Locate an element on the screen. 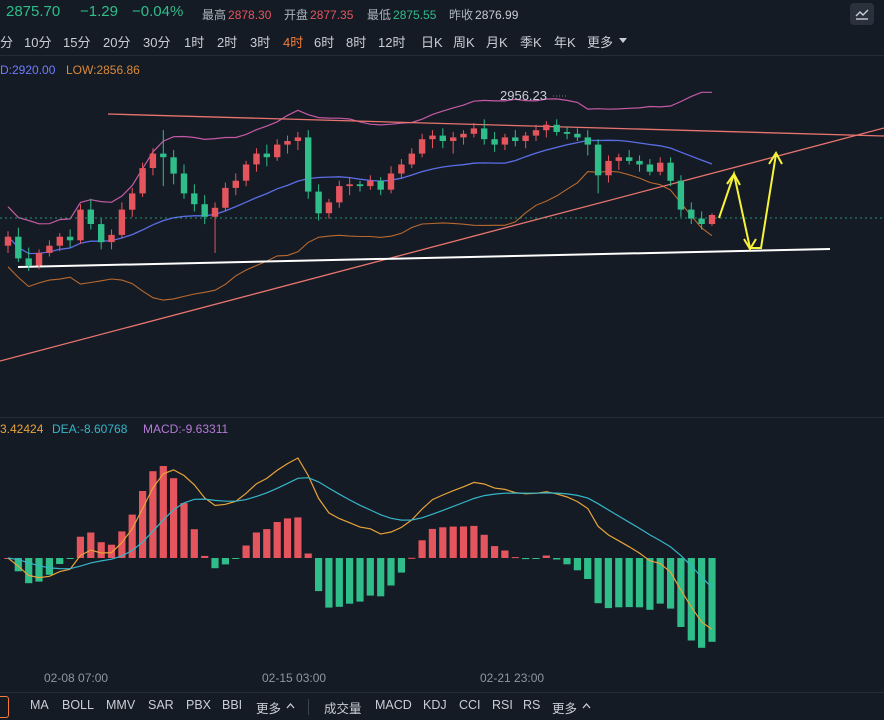 This screenshot has width=884, height=720. timeframe-item: 6时 is located at coordinates (324, 41).